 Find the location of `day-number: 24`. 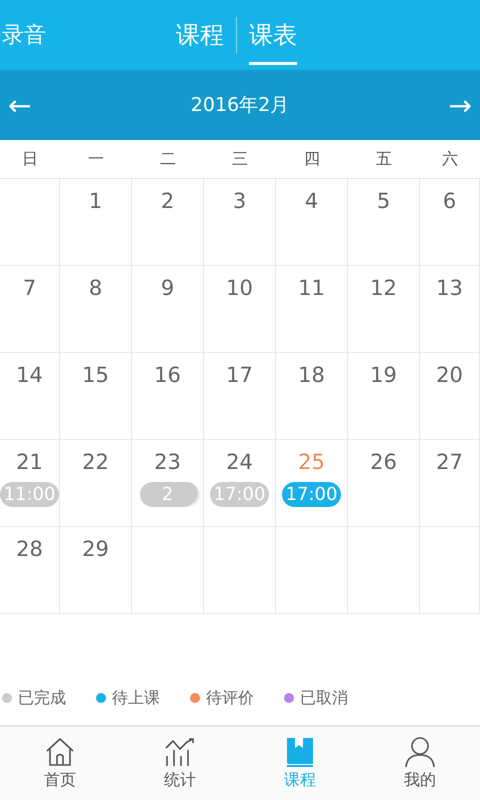

day-number: 24 is located at coordinates (239, 462).